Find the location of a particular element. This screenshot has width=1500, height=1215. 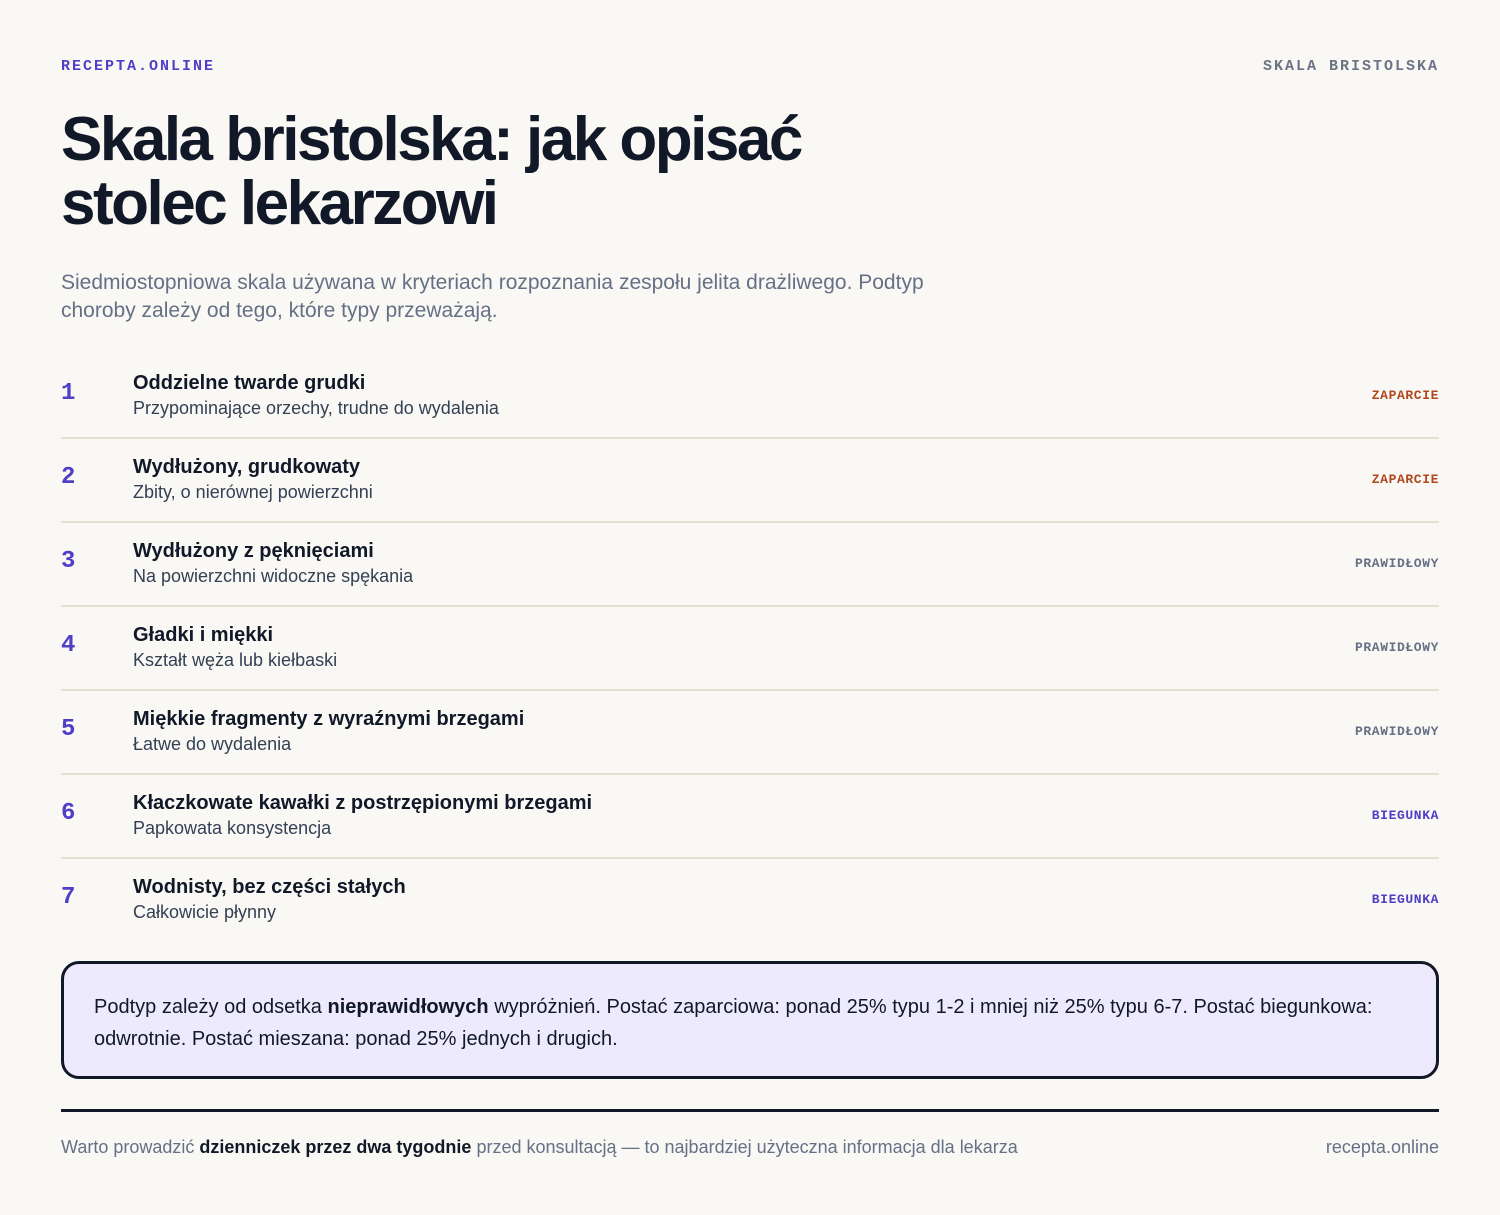

callout-text-start: Podtyp zależy od odsetka is located at coordinates (211, 1007).